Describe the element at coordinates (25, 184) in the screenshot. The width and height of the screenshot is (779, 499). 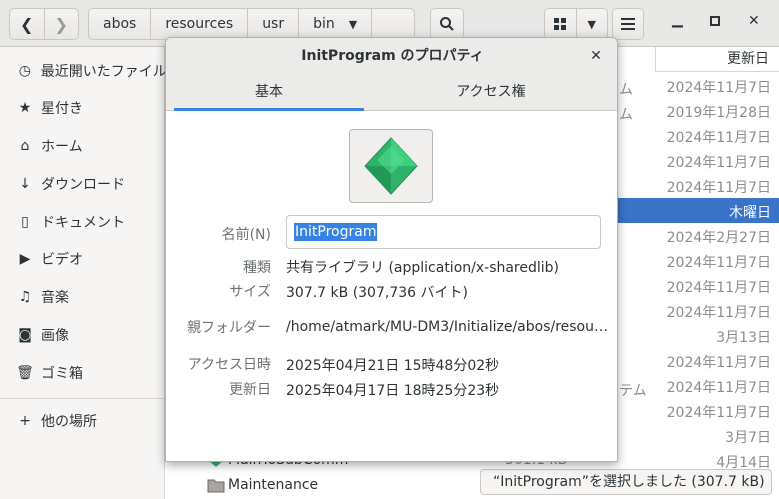
I see `arrow-down-icon: ↓` at that location.